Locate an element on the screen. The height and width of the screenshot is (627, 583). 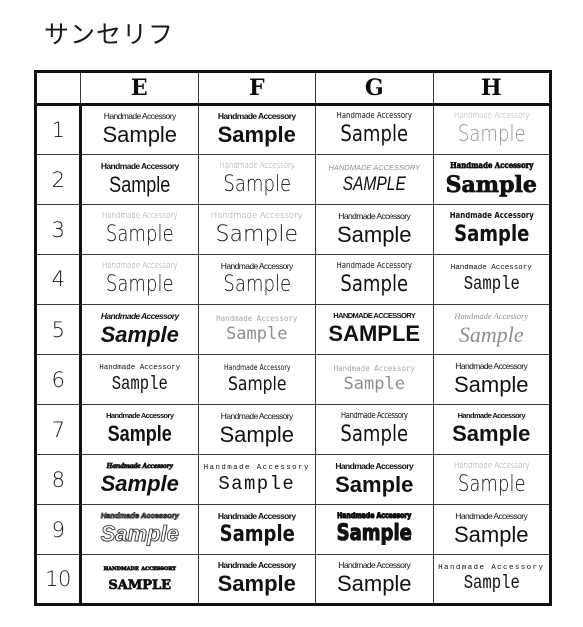
sample-cell-10e: HANDMADE ACCESSORY SAMPLE is located at coordinates (139, 580).